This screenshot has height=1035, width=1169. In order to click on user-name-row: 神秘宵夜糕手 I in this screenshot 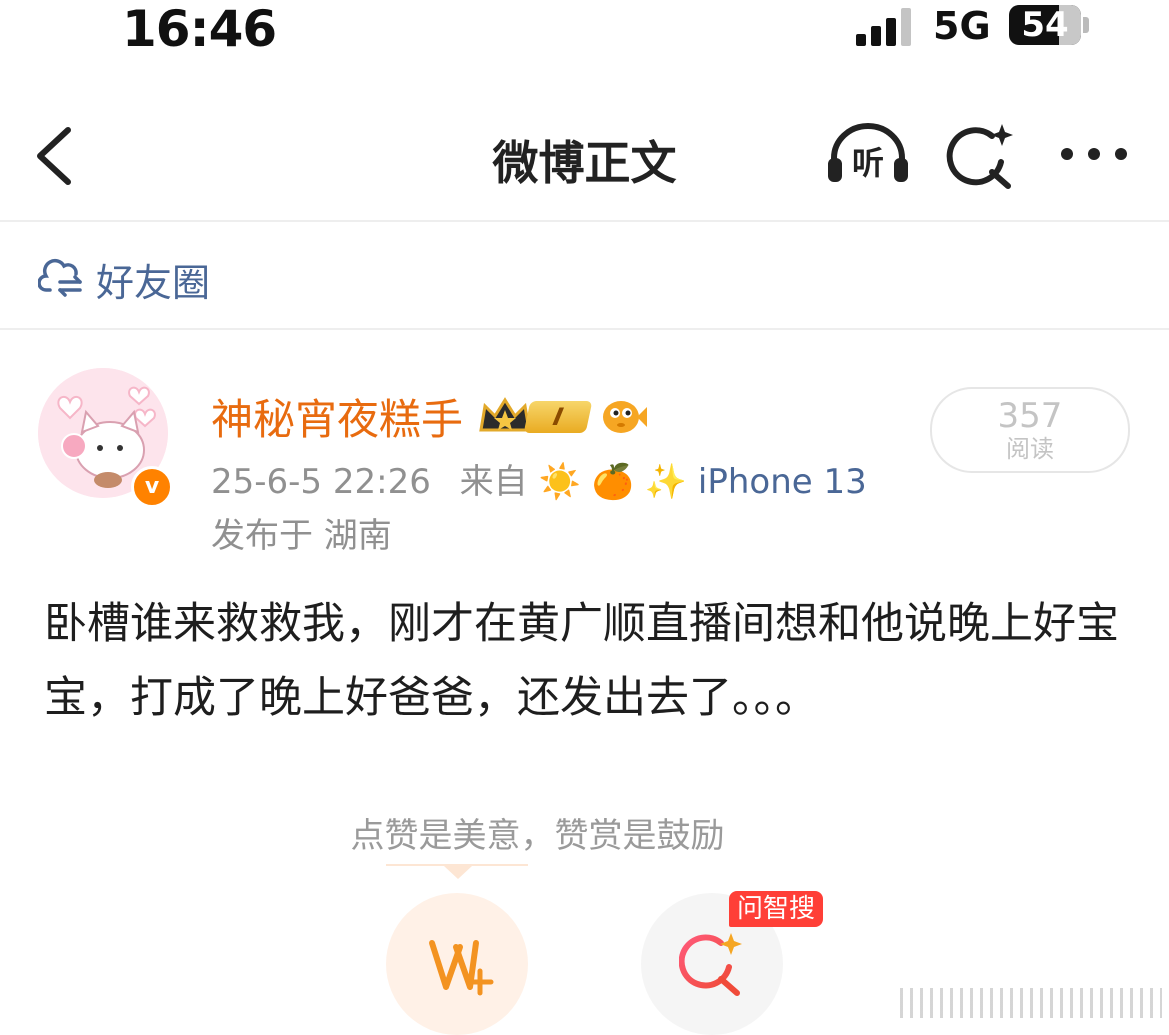, I will do `click(430, 416)`.